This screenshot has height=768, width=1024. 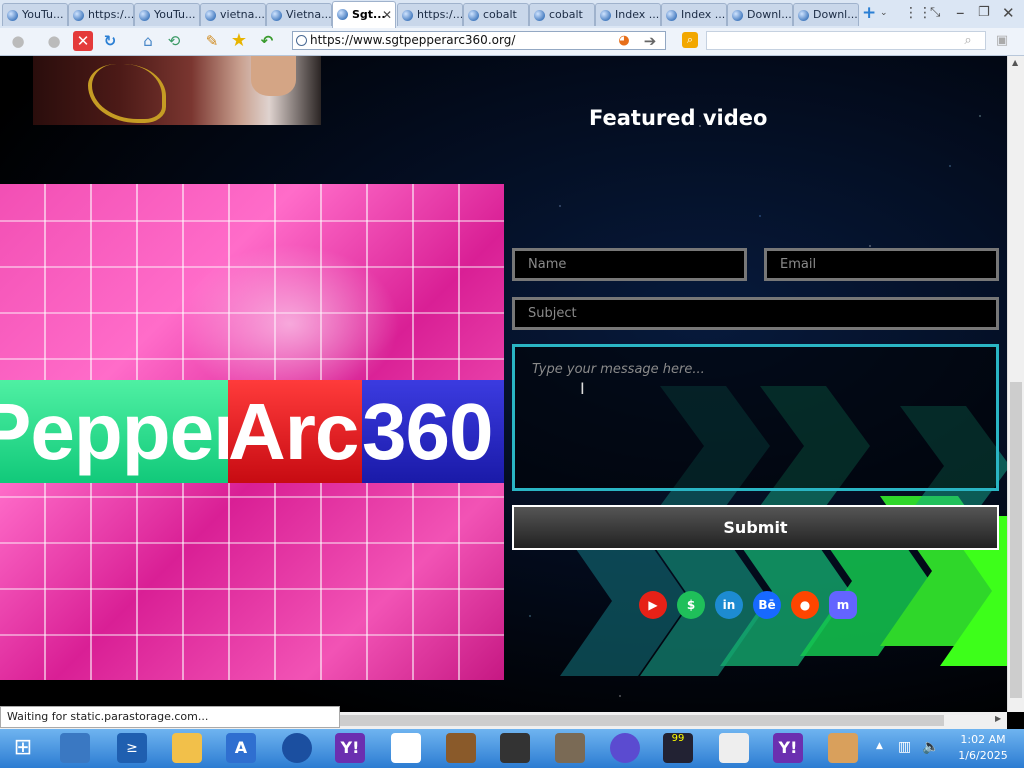 I want to click on go-arrow-icon: ➔, so click(x=650, y=41).